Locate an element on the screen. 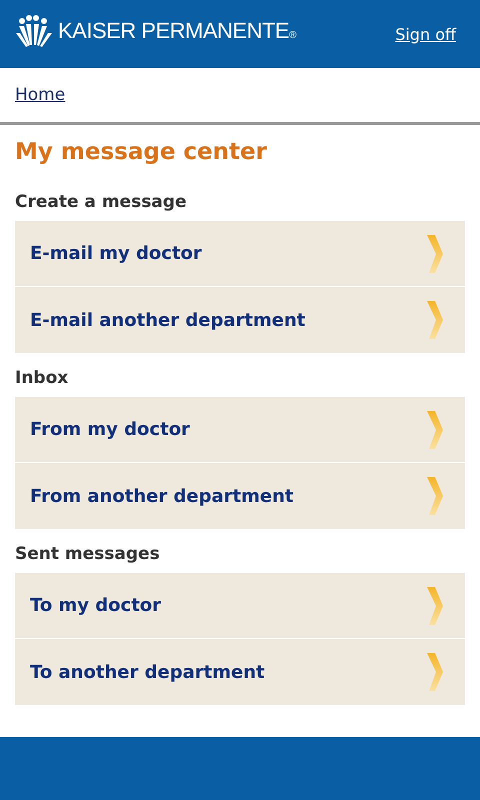  home-link: Home is located at coordinates (40, 95).